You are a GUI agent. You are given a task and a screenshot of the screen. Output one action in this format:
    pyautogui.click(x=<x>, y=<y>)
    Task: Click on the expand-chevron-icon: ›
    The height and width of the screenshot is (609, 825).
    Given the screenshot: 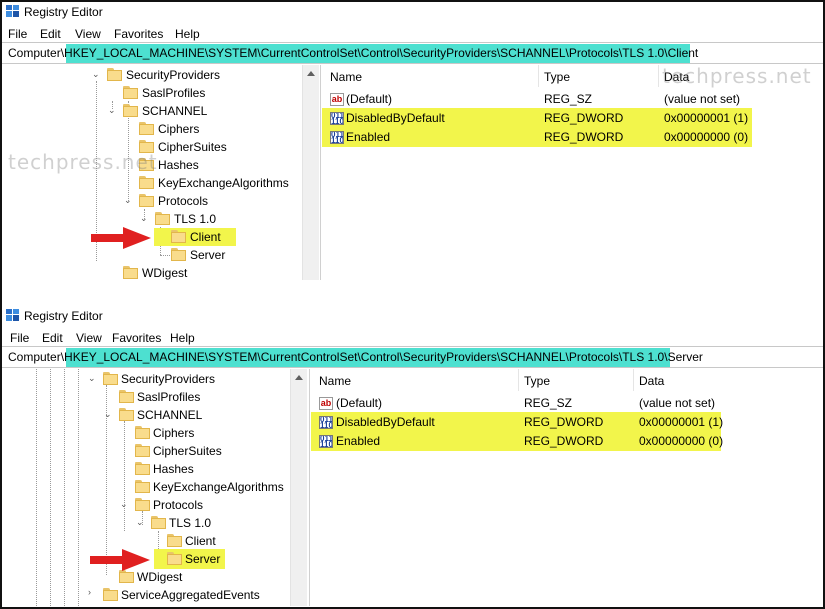 What is the action you would take?
    pyautogui.click(x=89, y=592)
    